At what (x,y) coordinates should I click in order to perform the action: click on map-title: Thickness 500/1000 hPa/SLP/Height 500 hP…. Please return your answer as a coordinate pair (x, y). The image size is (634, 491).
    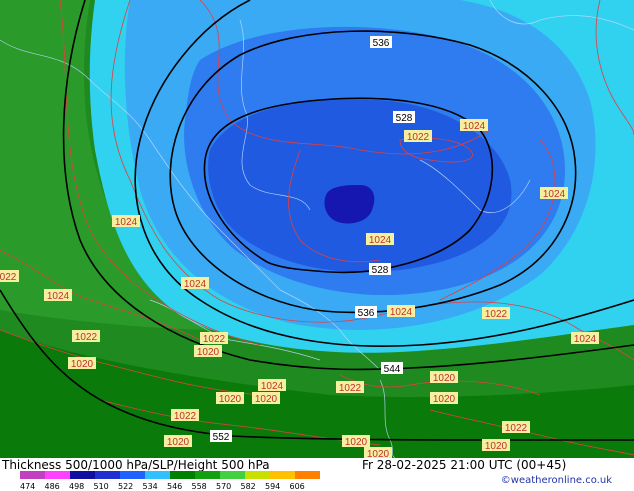
    Looking at the image, I should click on (136, 465).